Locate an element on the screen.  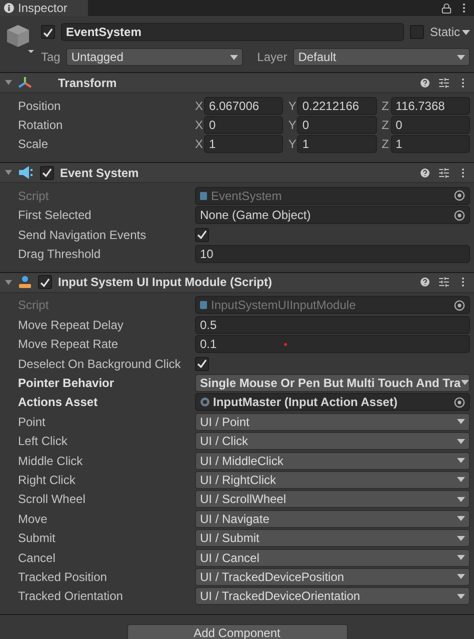
field-label: Left Click is located at coordinates (43, 441).